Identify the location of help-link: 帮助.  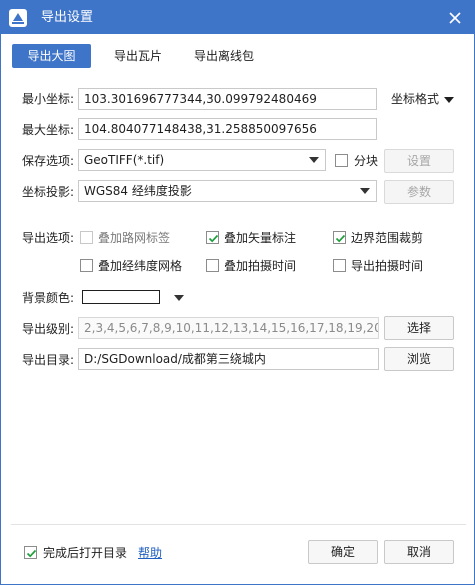
(150, 553).